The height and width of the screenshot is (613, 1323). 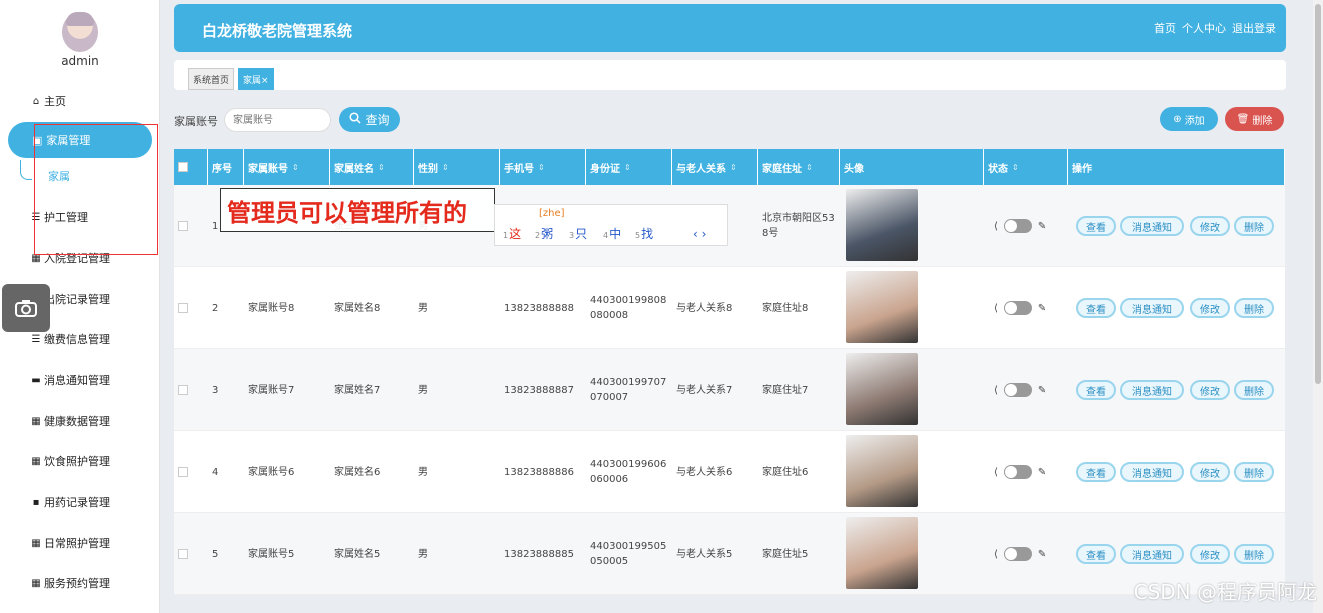 What do you see at coordinates (70, 380) in the screenshot?
I see `sidebar-item-5: ▬ 消息通知管理` at bounding box center [70, 380].